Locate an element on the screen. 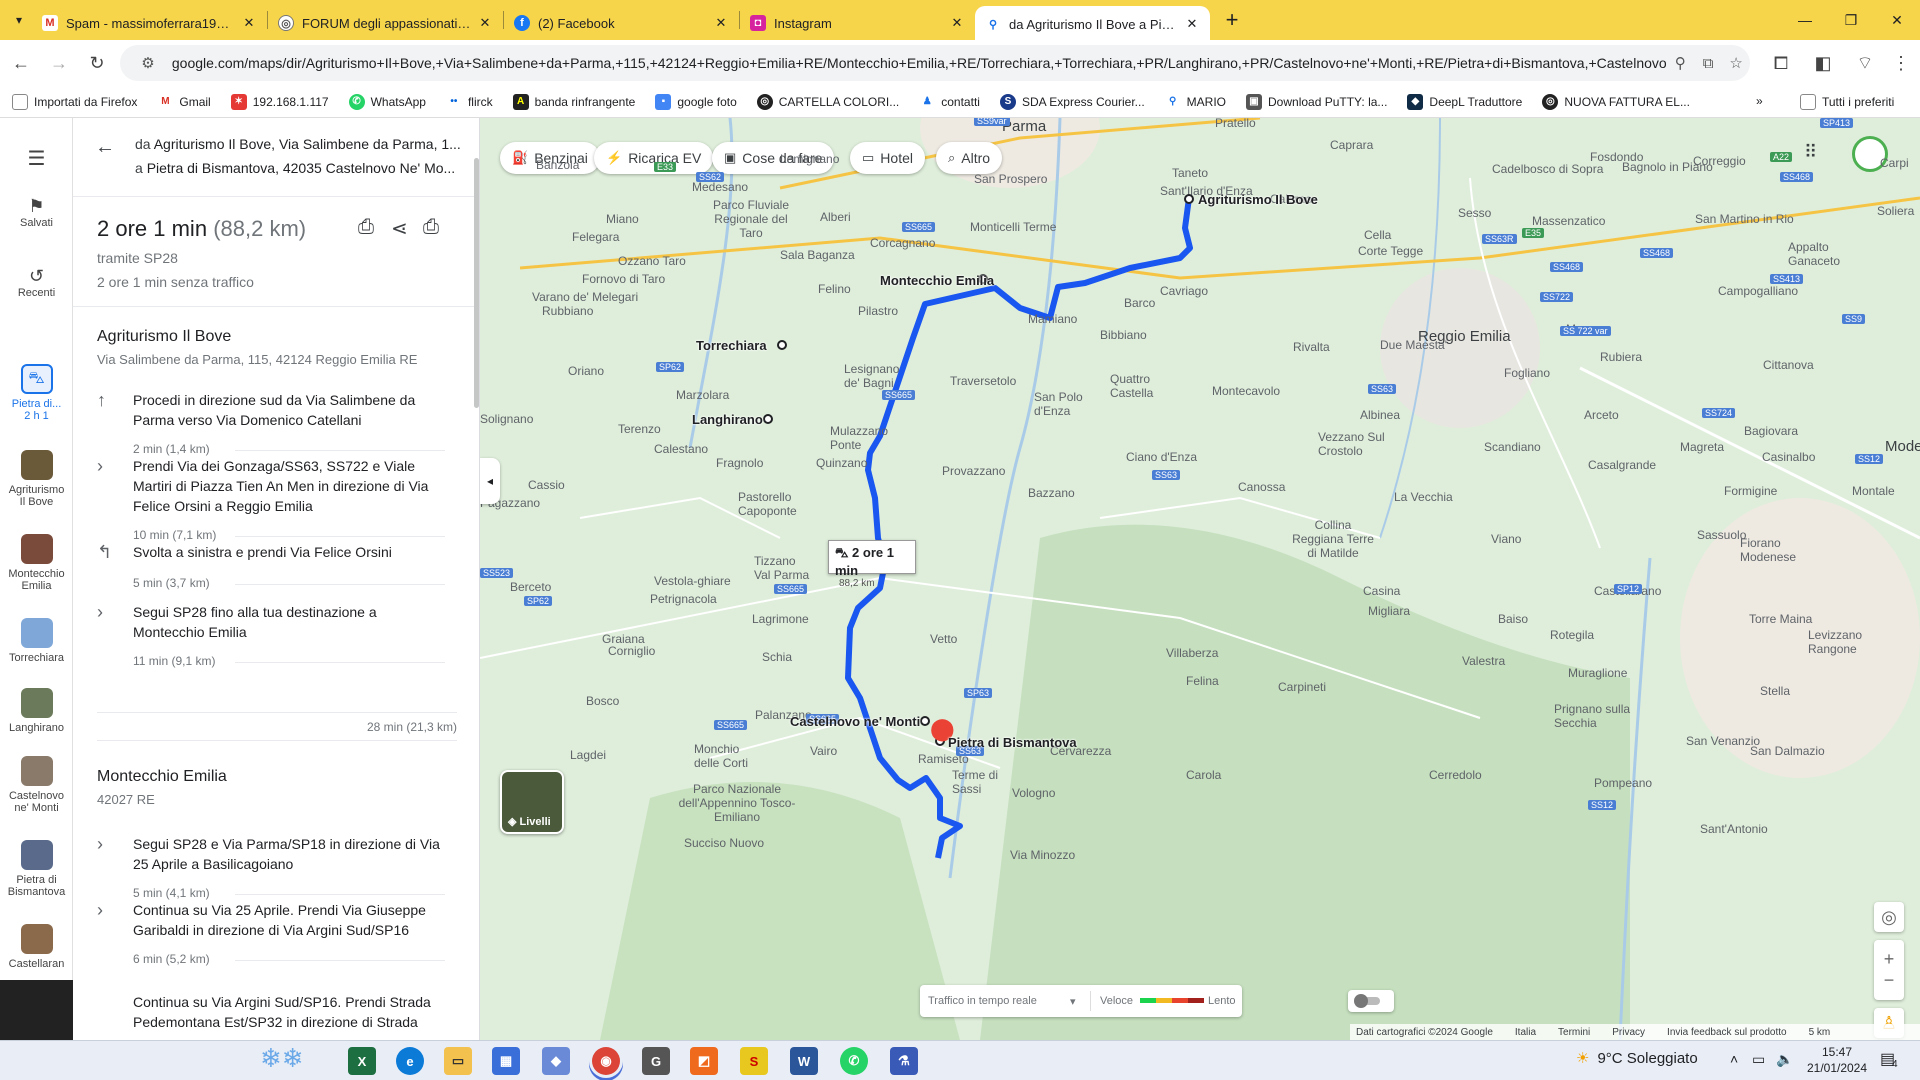 Image resolution: width=1920 pixels, height=1080 pixels. app-icon: ◩ is located at coordinates (704, 1061).